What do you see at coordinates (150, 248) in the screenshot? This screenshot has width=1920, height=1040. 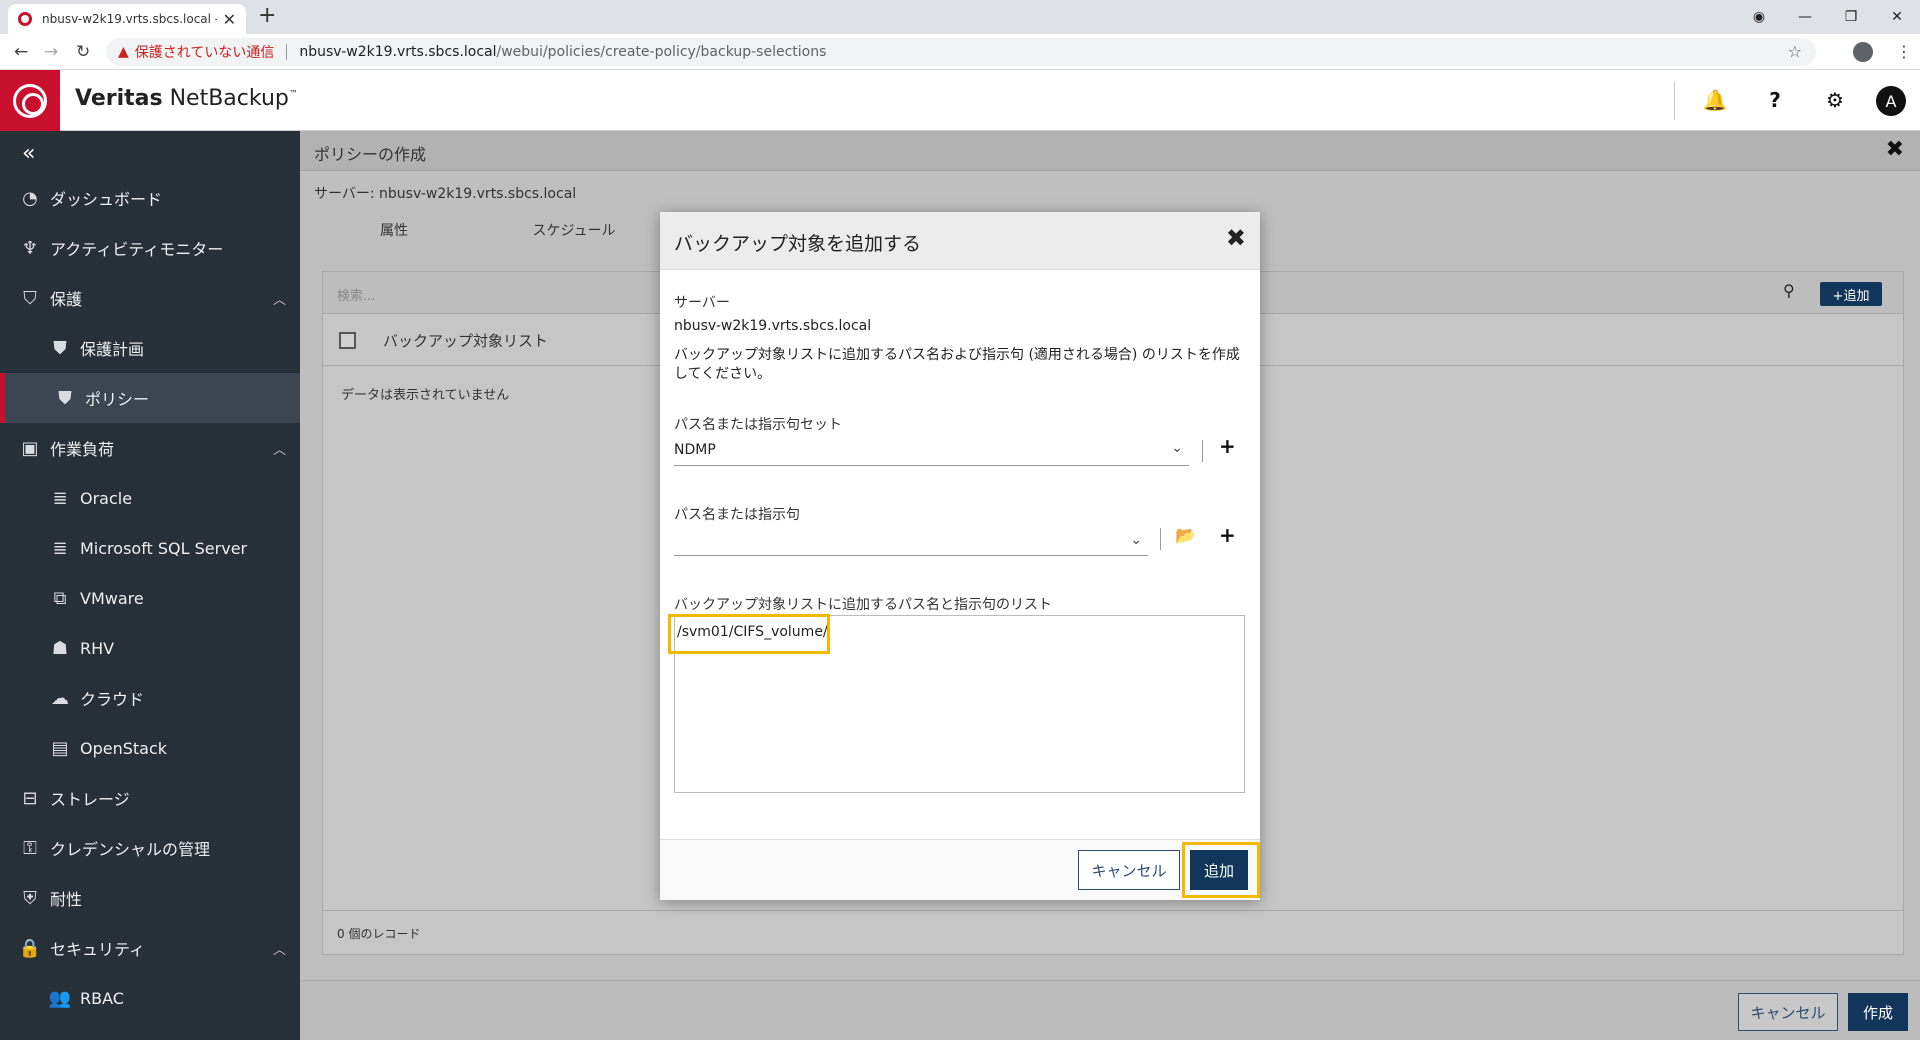 I see `sidebar-item-activity-monitor: ♆ アクティビティモニター` at bounding box center [150, 248].